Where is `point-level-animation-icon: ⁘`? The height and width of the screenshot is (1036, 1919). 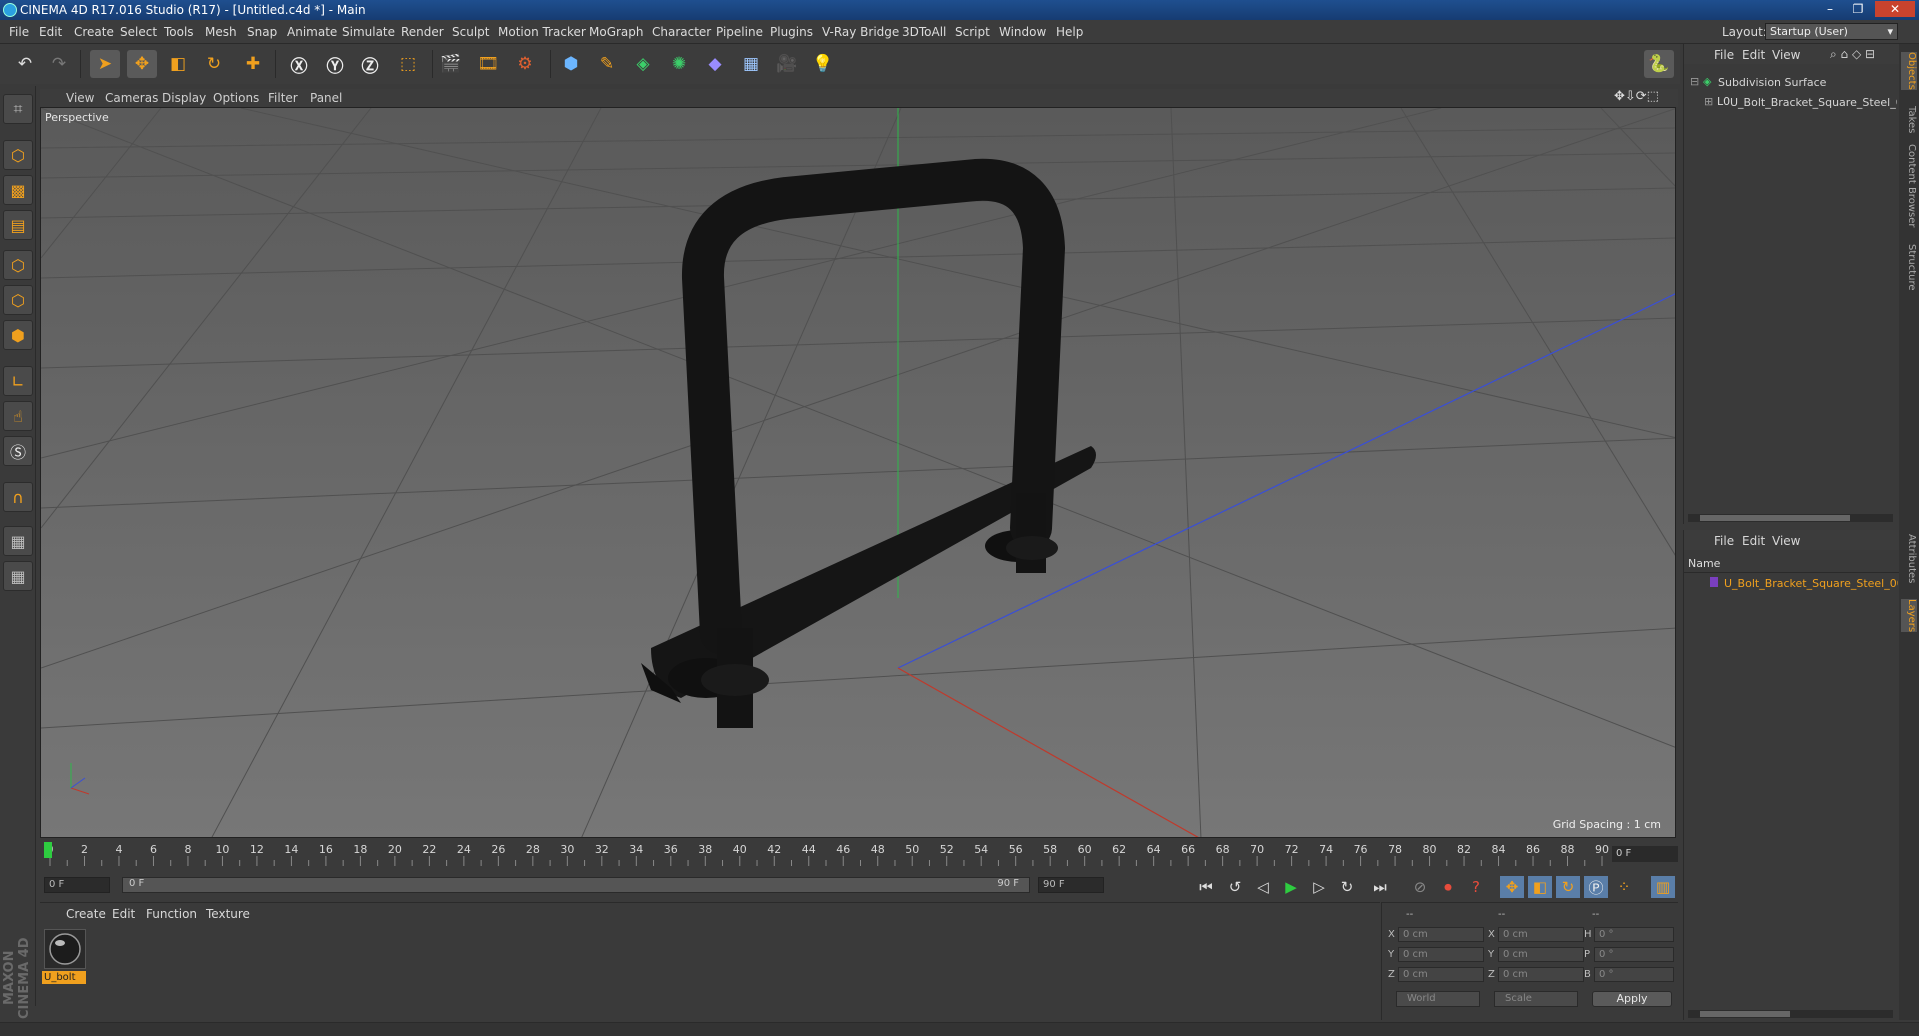
point-level-animation-icon: ⁘ is located at coordinates (1624, 887).